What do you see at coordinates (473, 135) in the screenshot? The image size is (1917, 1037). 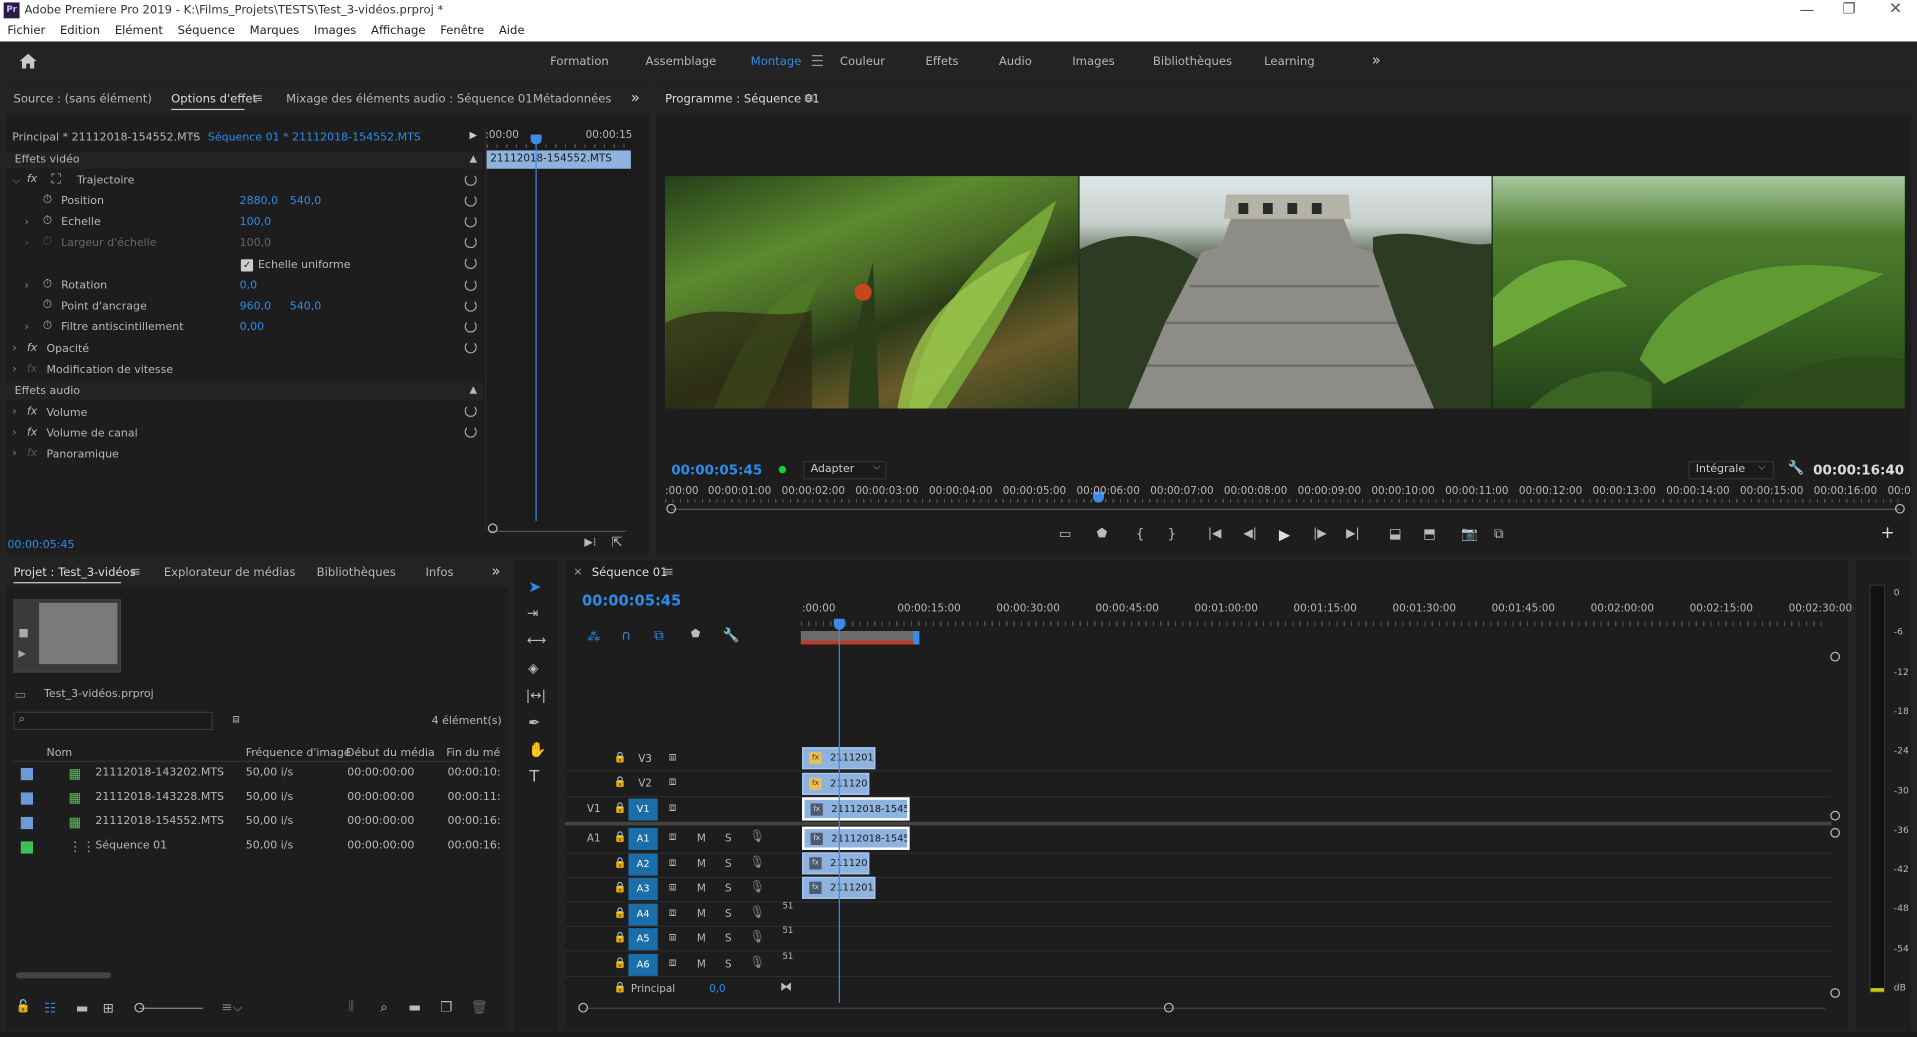 I see `play-only-icon: ▶` at bounding box center [473, 135].